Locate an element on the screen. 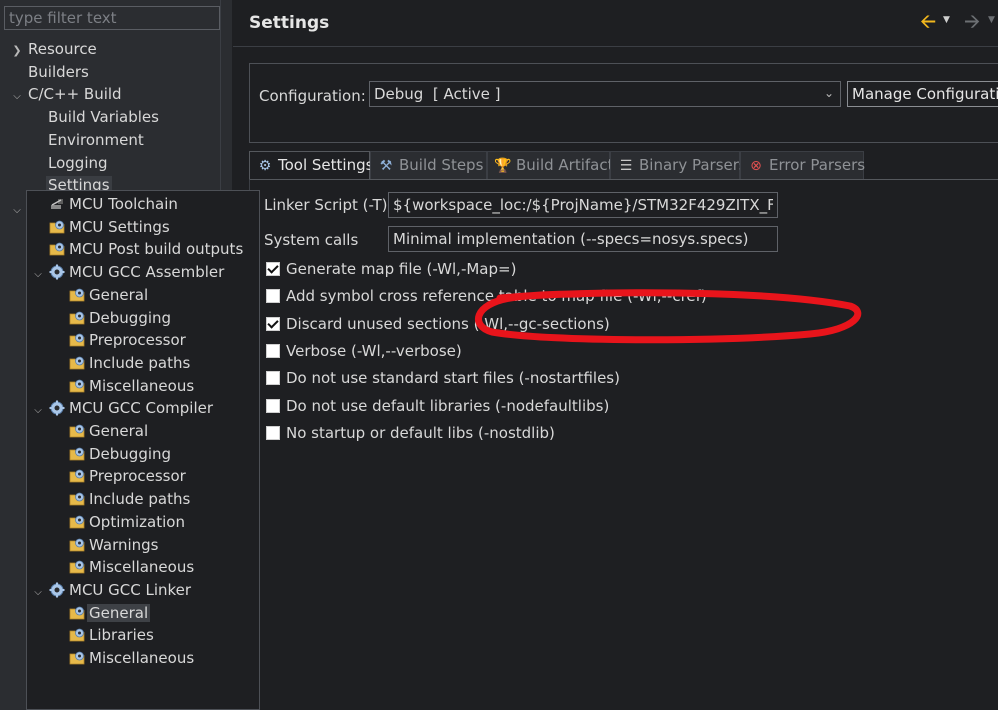 The height and width of the screenshot is (710, 998). nav-item: Environment is located at coordinates (87, 140).